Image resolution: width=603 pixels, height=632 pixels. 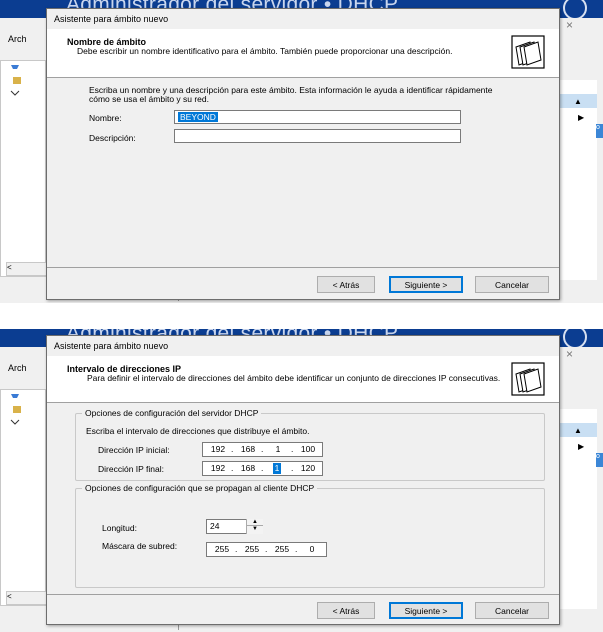 I want to click on scope-name-input: BEYOND, so click(x=317, y=117).